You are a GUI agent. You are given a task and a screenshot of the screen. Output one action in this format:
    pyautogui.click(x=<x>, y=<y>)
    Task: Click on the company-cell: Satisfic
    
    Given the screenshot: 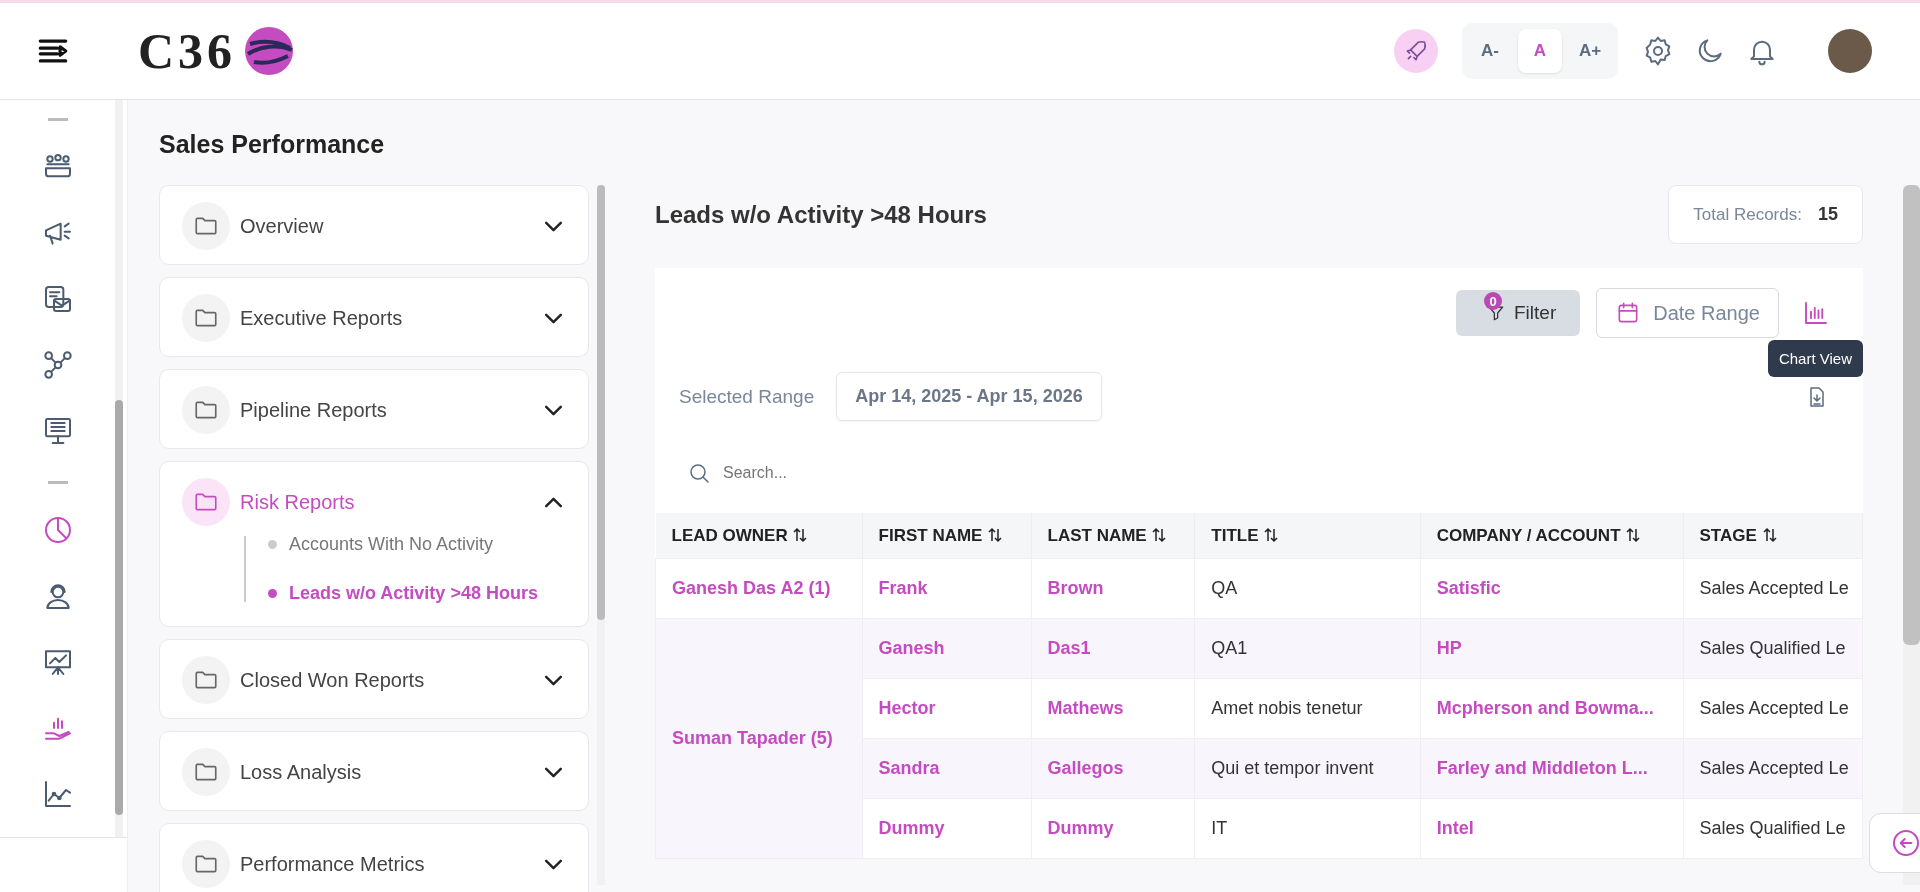 What is the action you would take?
    pyautogui.click(x=1468, y=588)
    